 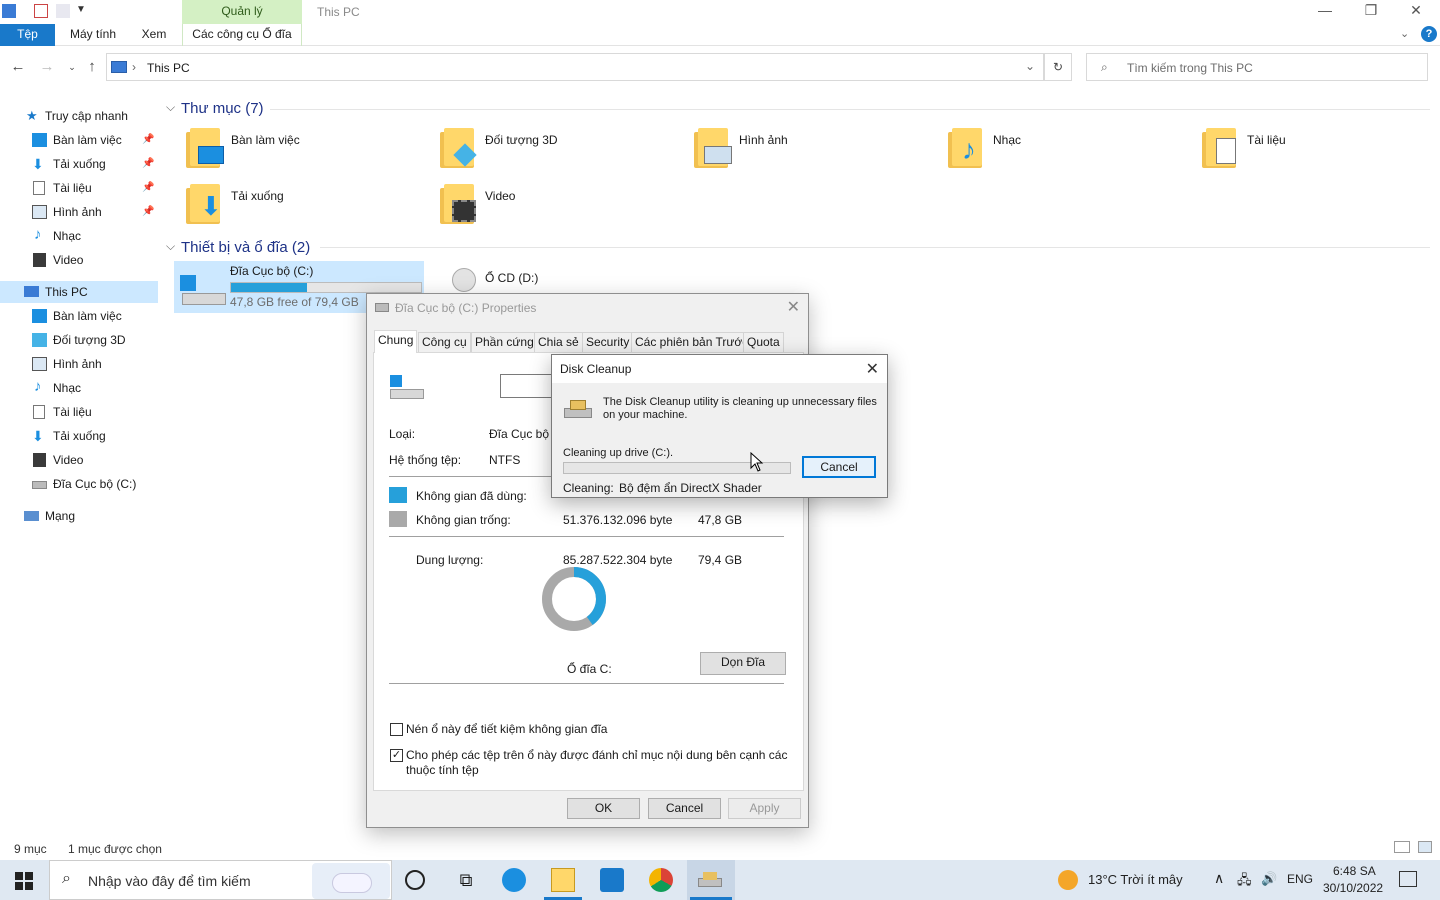 I want to click on folder-label: Nhạc, so click(x=1007, y=140).